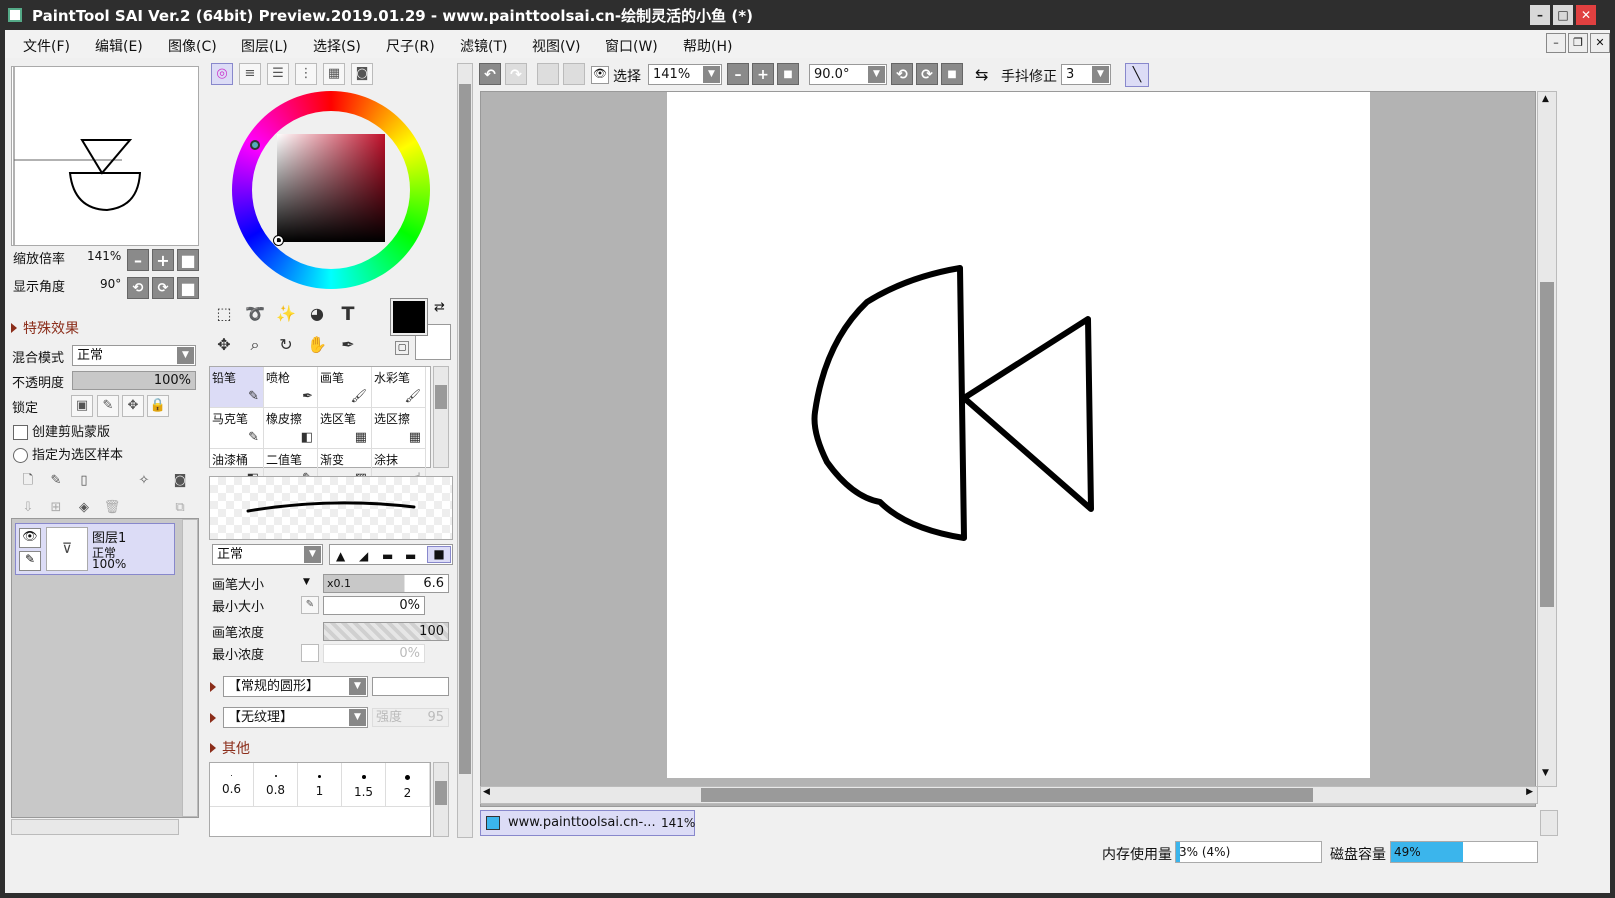  I want to click on brush-shape-select: 【常规的圆形】 ▼, so click(295, 686).